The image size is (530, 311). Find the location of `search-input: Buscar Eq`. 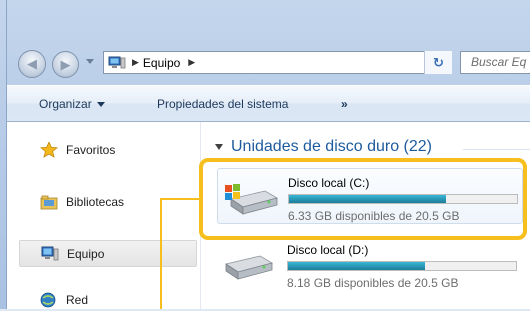

search-input: Buscar Eq is located at coordinates (495, 62).